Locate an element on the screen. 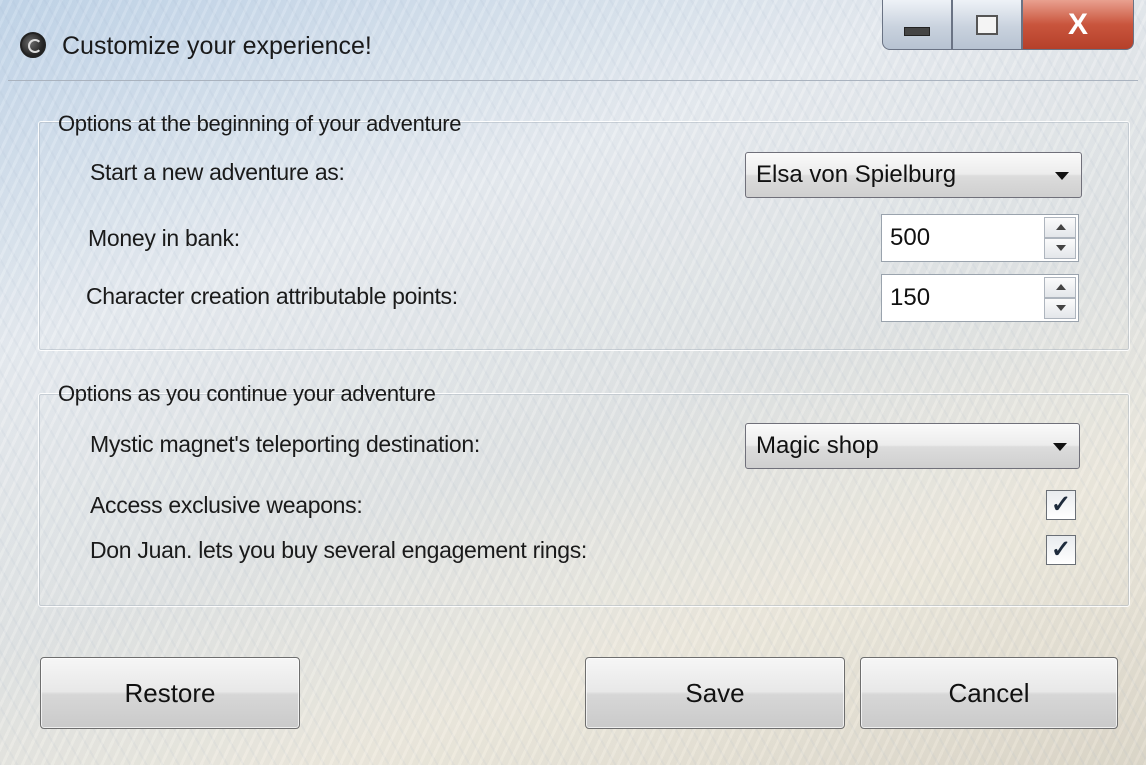  weapons-label: Access exclusive weapons: is located at coordinates (226, 505).